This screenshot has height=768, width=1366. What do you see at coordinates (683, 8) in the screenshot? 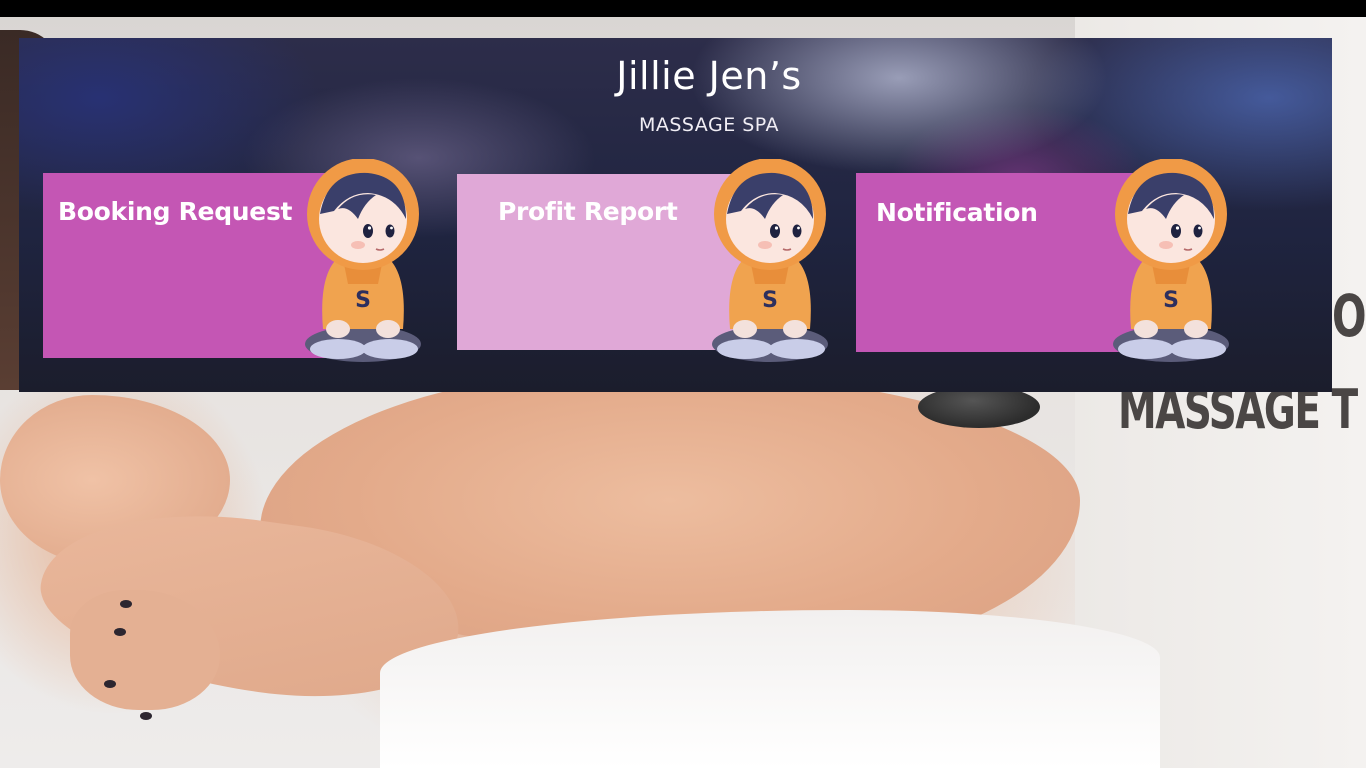
I see `top-black-bar` at bounding box center [683, 8].